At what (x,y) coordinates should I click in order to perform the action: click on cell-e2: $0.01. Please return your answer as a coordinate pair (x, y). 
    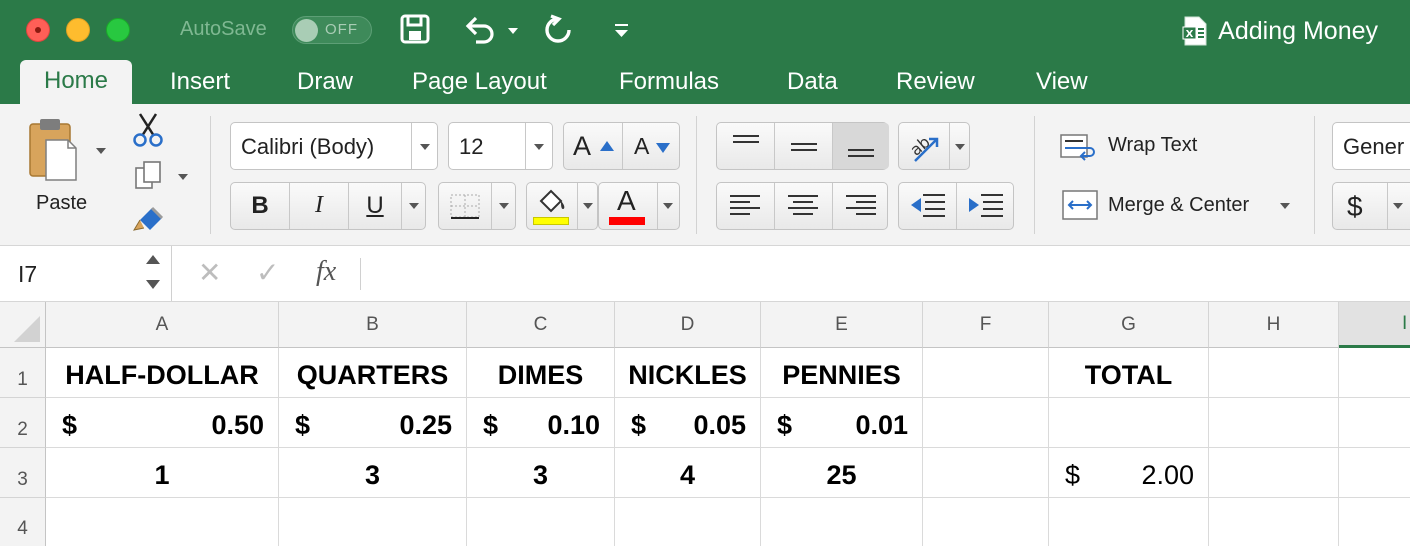
    Looking at the image, I should click on (842, 423).